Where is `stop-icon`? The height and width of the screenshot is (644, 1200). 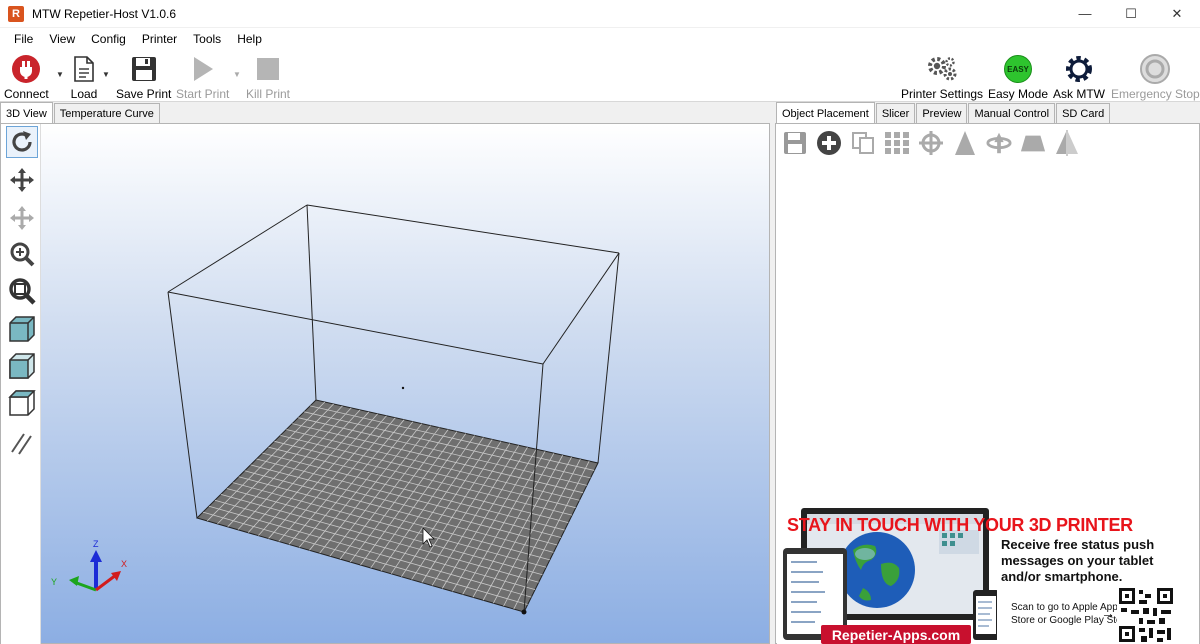
stop-icon is located at coordinates (268, 69).